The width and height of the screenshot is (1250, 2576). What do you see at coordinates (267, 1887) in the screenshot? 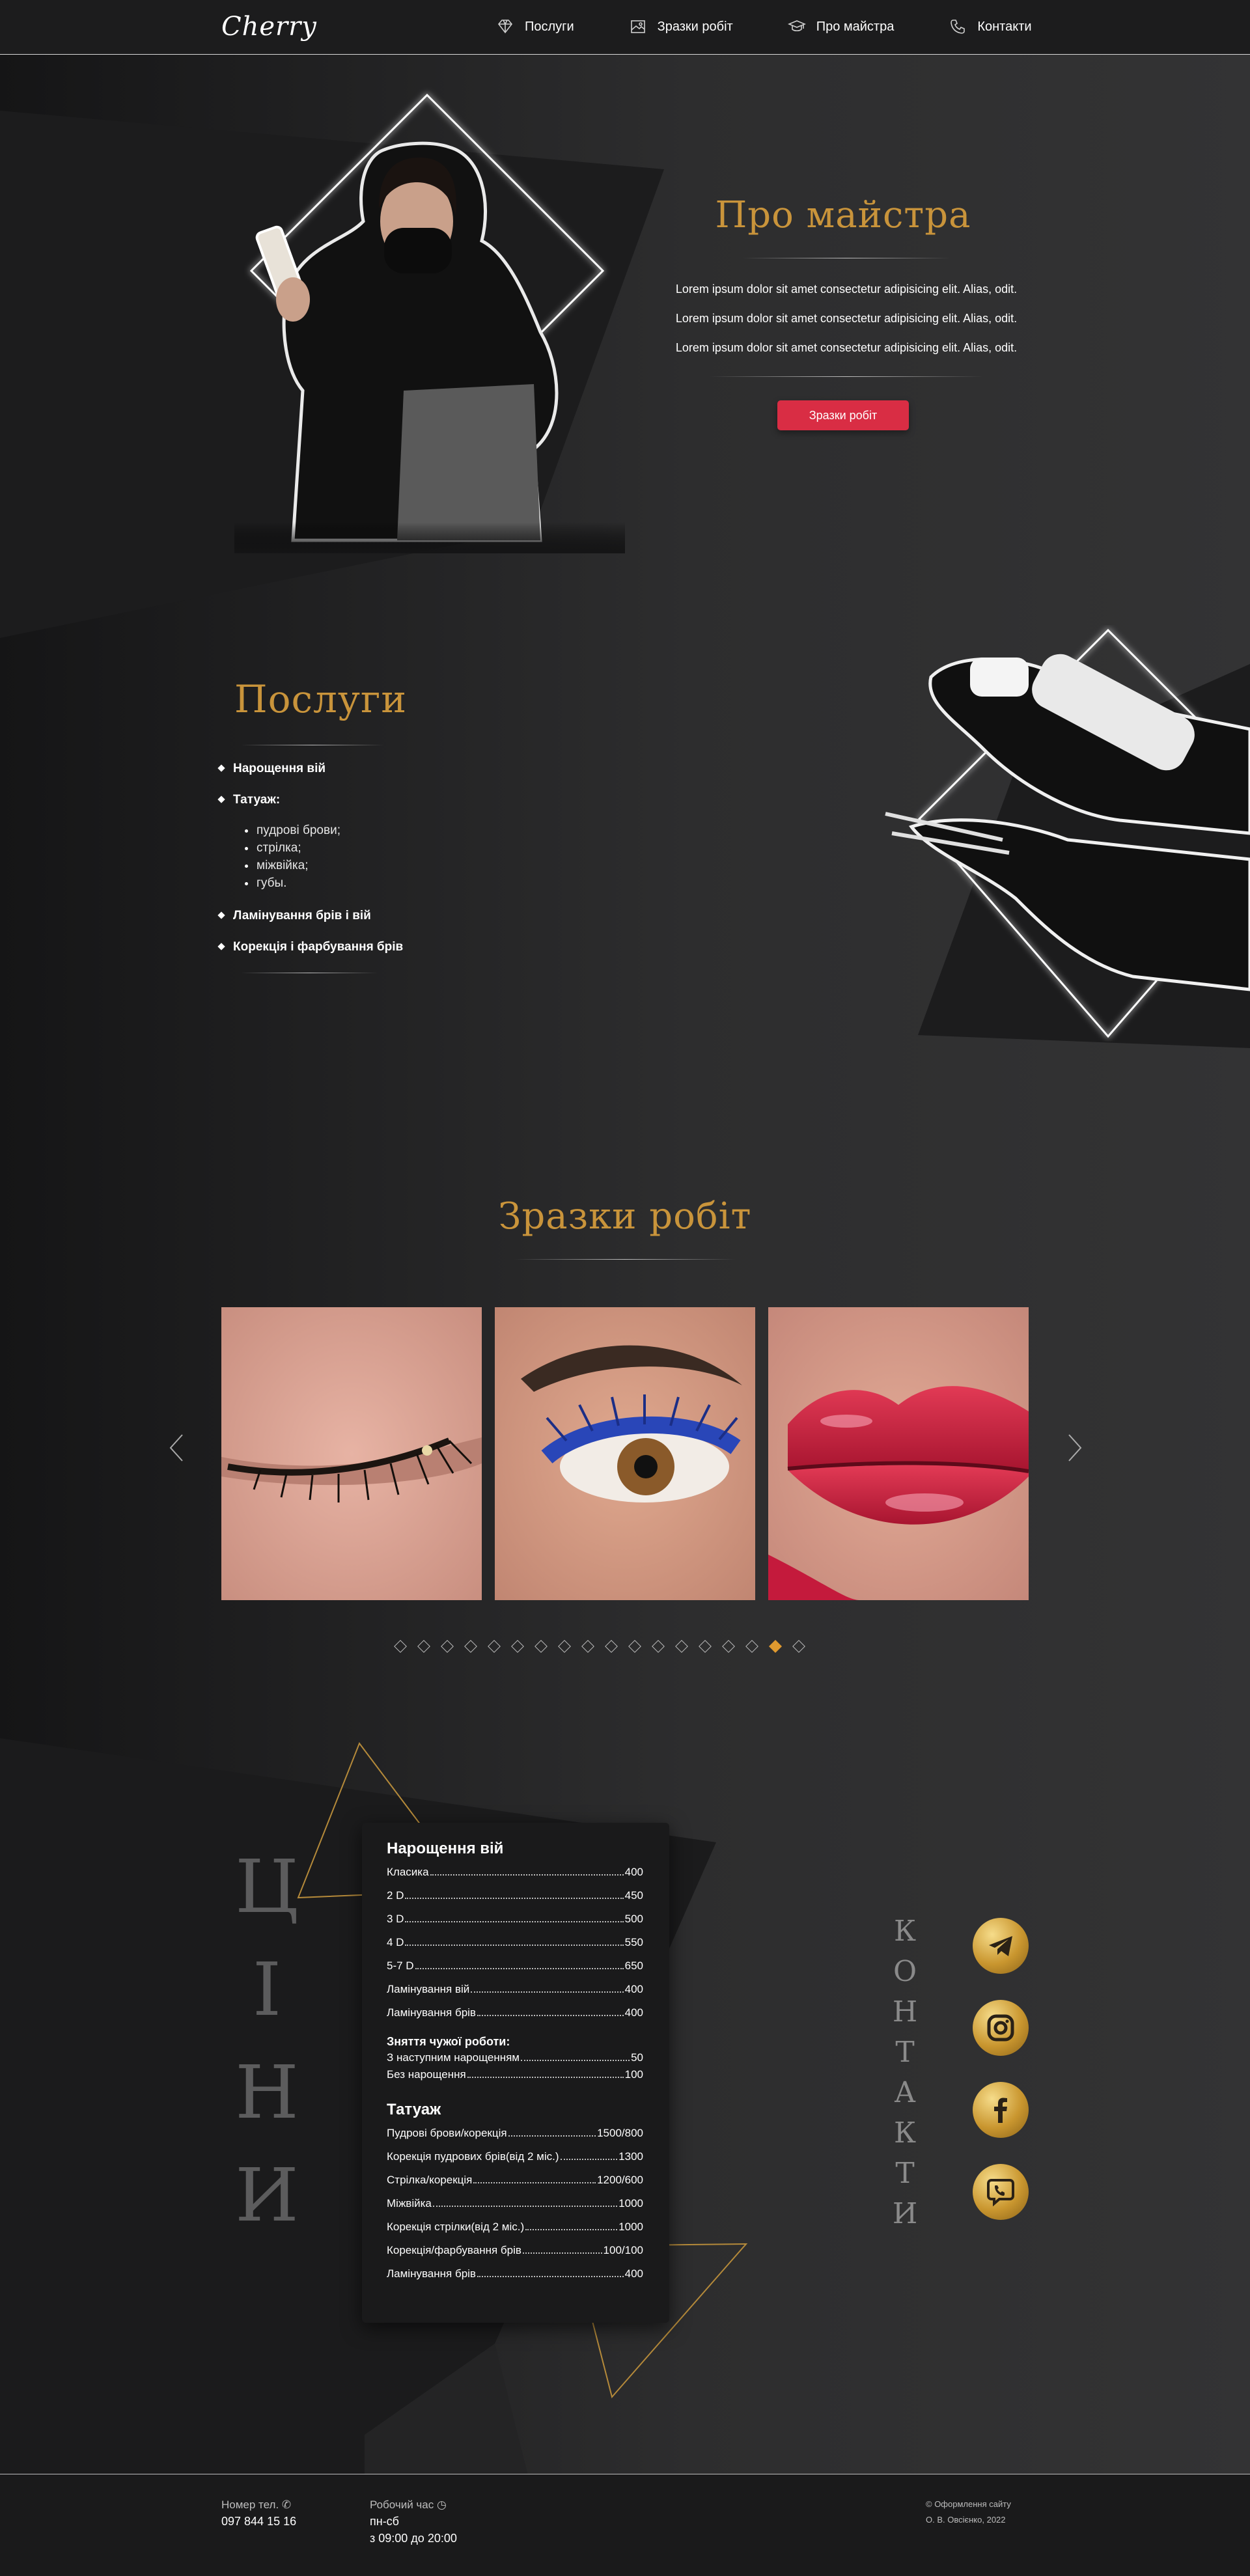
I see `prices-letter: Ц` at bounding box center [267, 1887].